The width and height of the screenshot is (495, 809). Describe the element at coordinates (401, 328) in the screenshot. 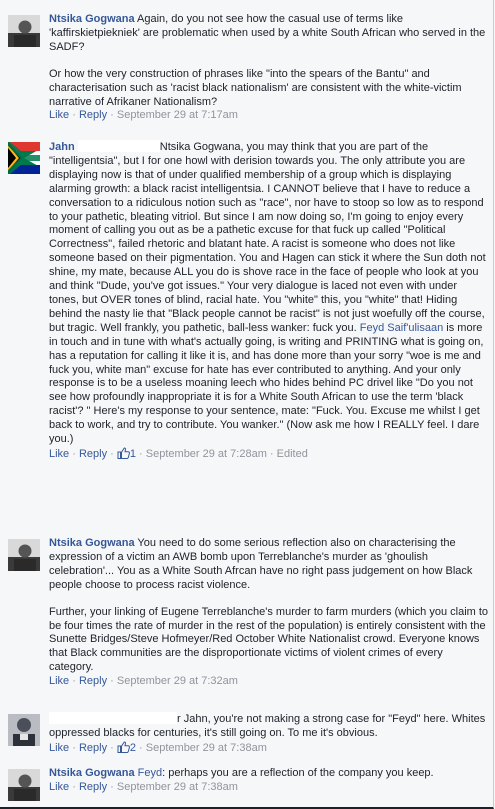

I see `mention-link: Feyd Saif'ulisaan` at that location.